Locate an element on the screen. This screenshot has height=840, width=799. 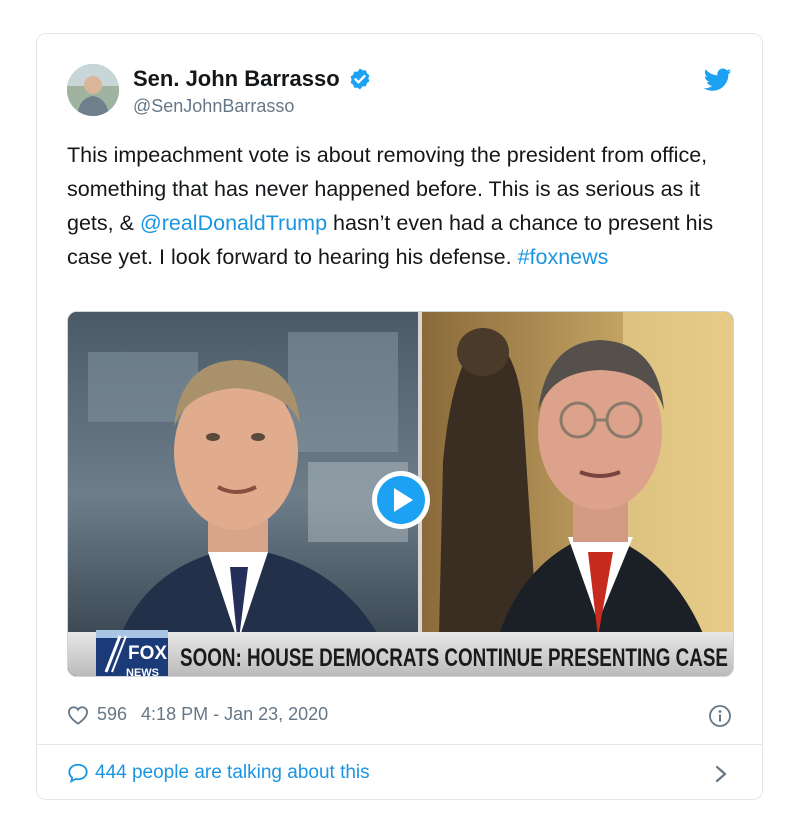
author-handle: @SenJohnBarrasso is located at coordinates (213, 106).